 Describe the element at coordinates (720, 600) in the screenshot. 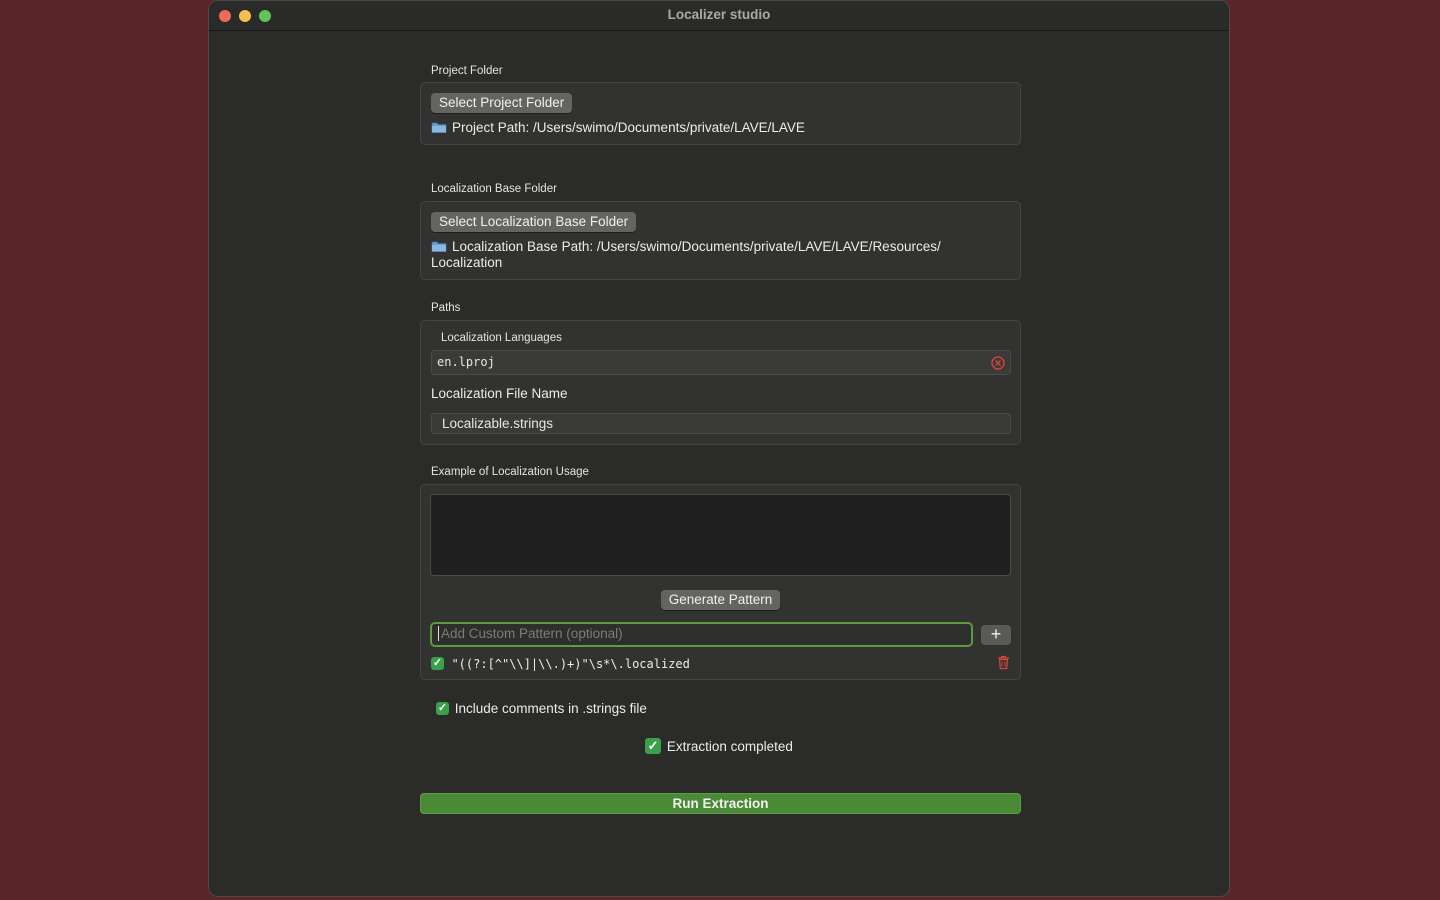

I see `generate-pattern-button: Generate Pattern` at that location.